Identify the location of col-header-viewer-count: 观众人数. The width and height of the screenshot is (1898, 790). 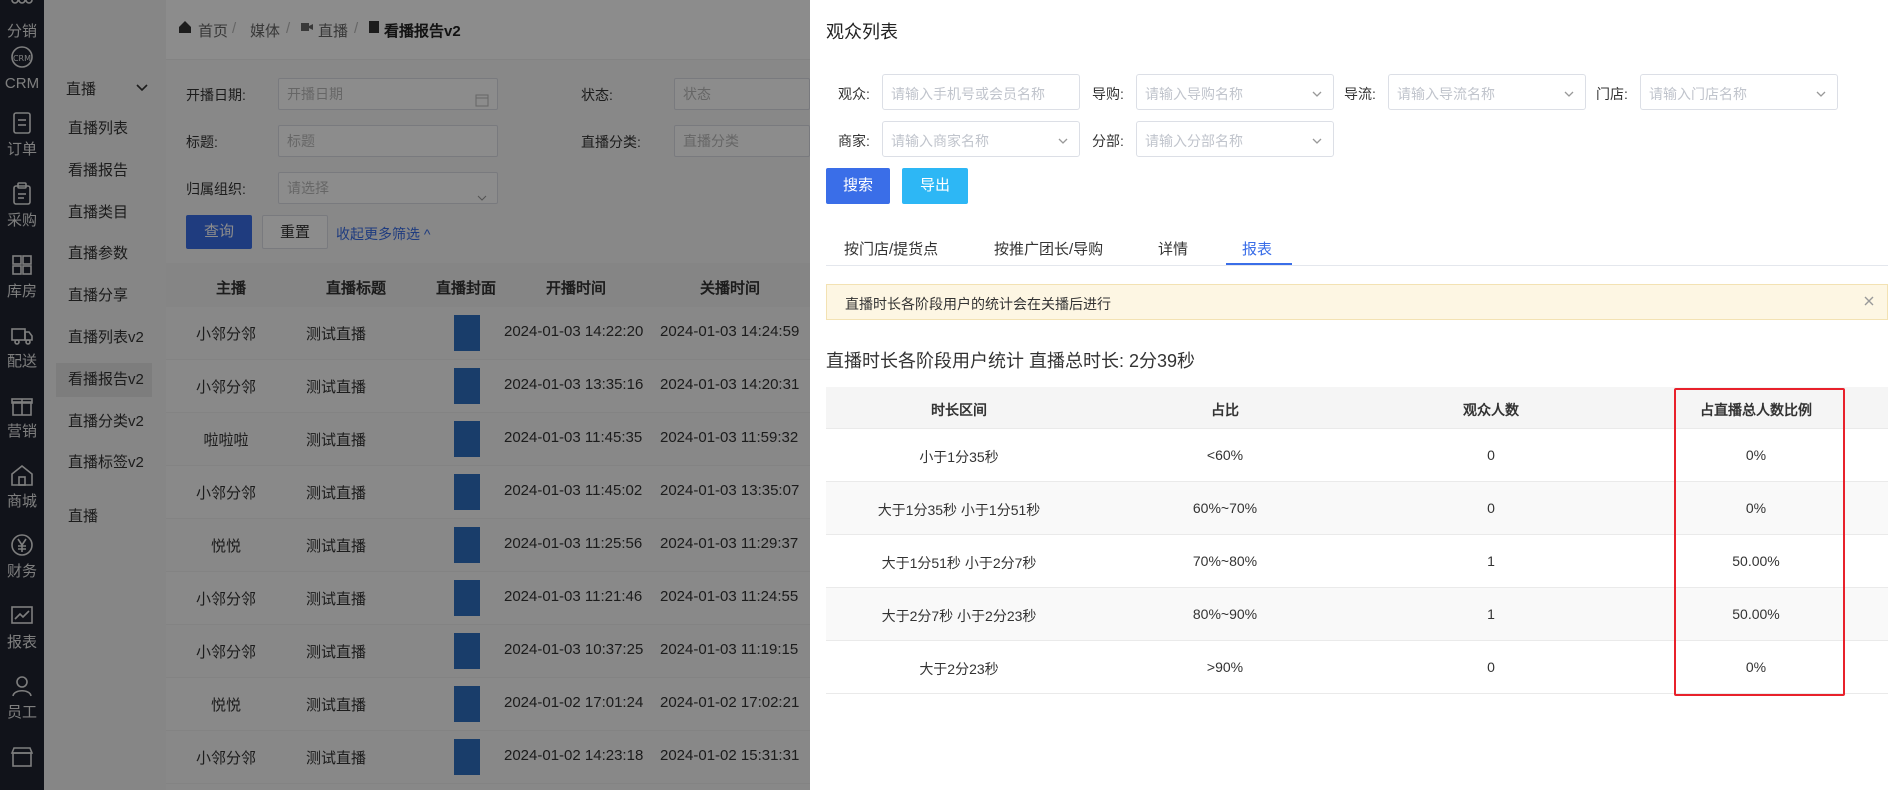
(1491, 410).